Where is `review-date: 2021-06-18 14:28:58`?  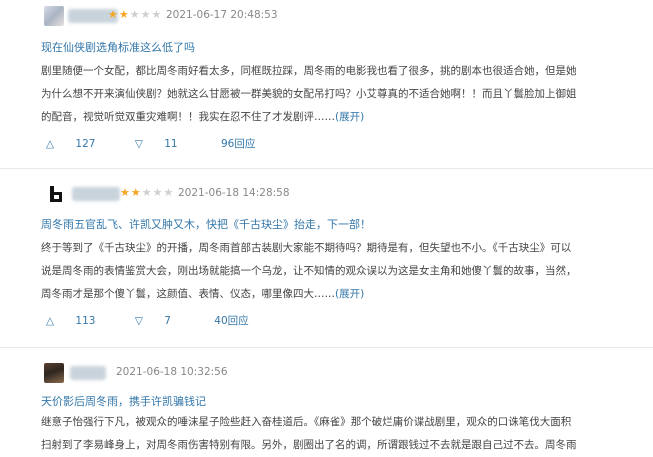 review-date: 2021-06-18 14:28:58 is located at coordinates (234, 193).